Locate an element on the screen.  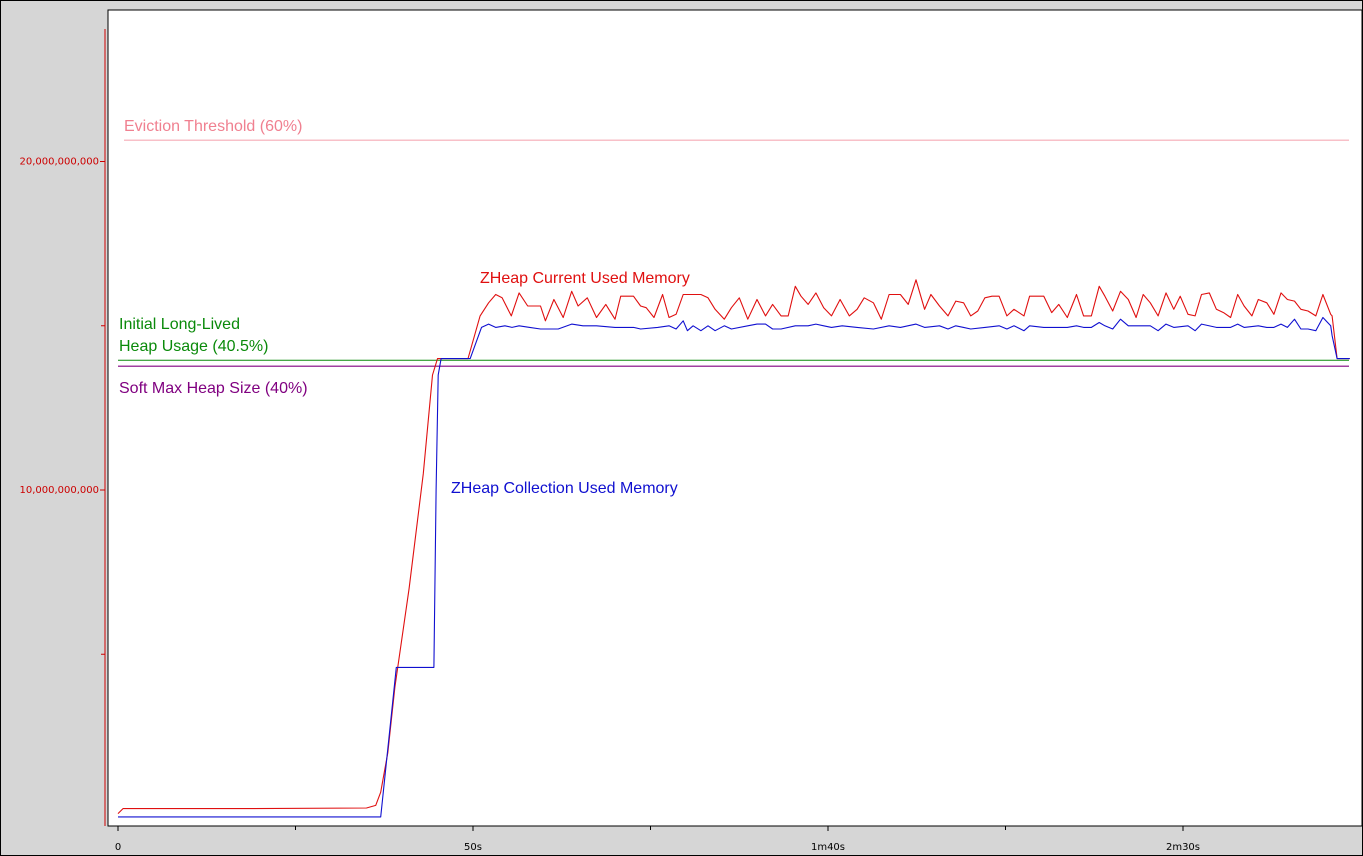
current-used-memory-label: ZHeap Current Used Memory is located at coordinates (585, 278).